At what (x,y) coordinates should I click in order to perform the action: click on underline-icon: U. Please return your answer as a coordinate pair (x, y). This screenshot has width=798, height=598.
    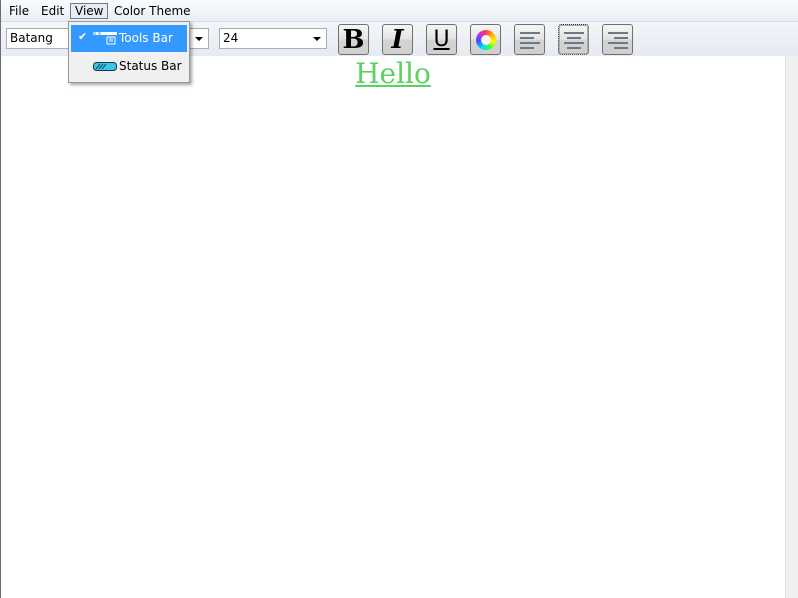
    Looking at the image, I should click on (441, 39).